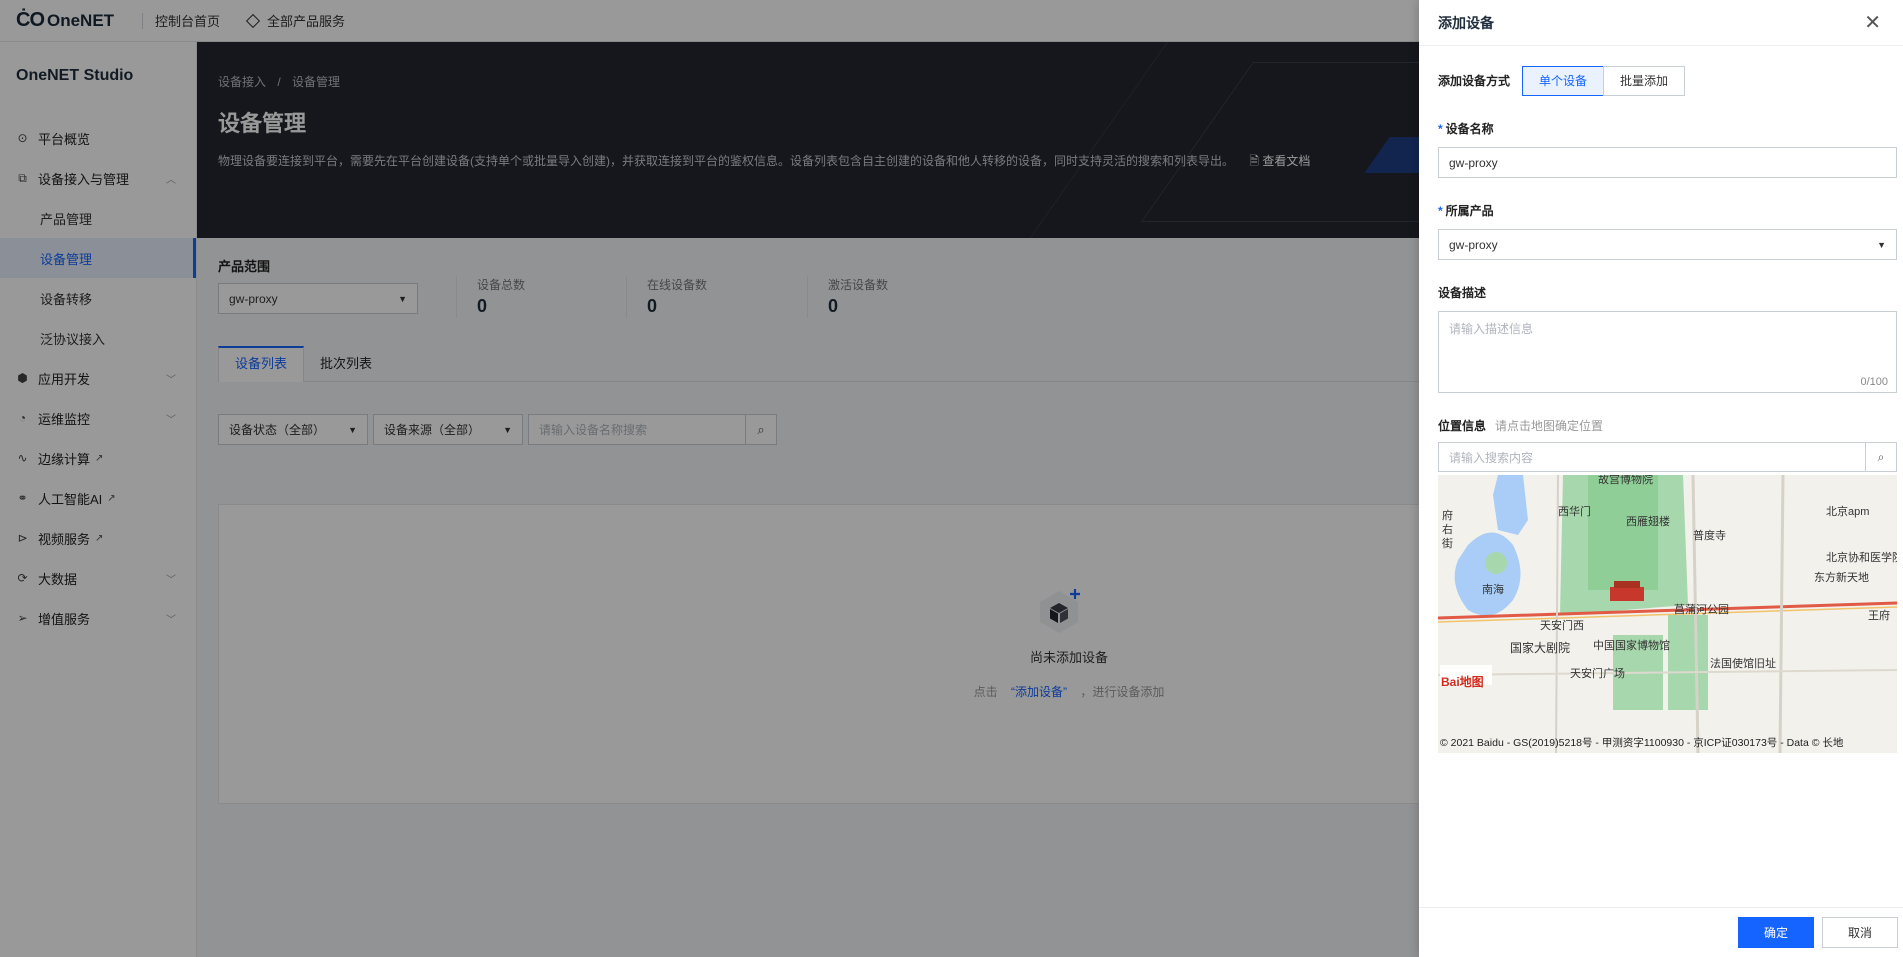 This screenshot has height=957, width=1903. I want to click on description-placeholder: 请输入描述信息, so click(1491, 329).